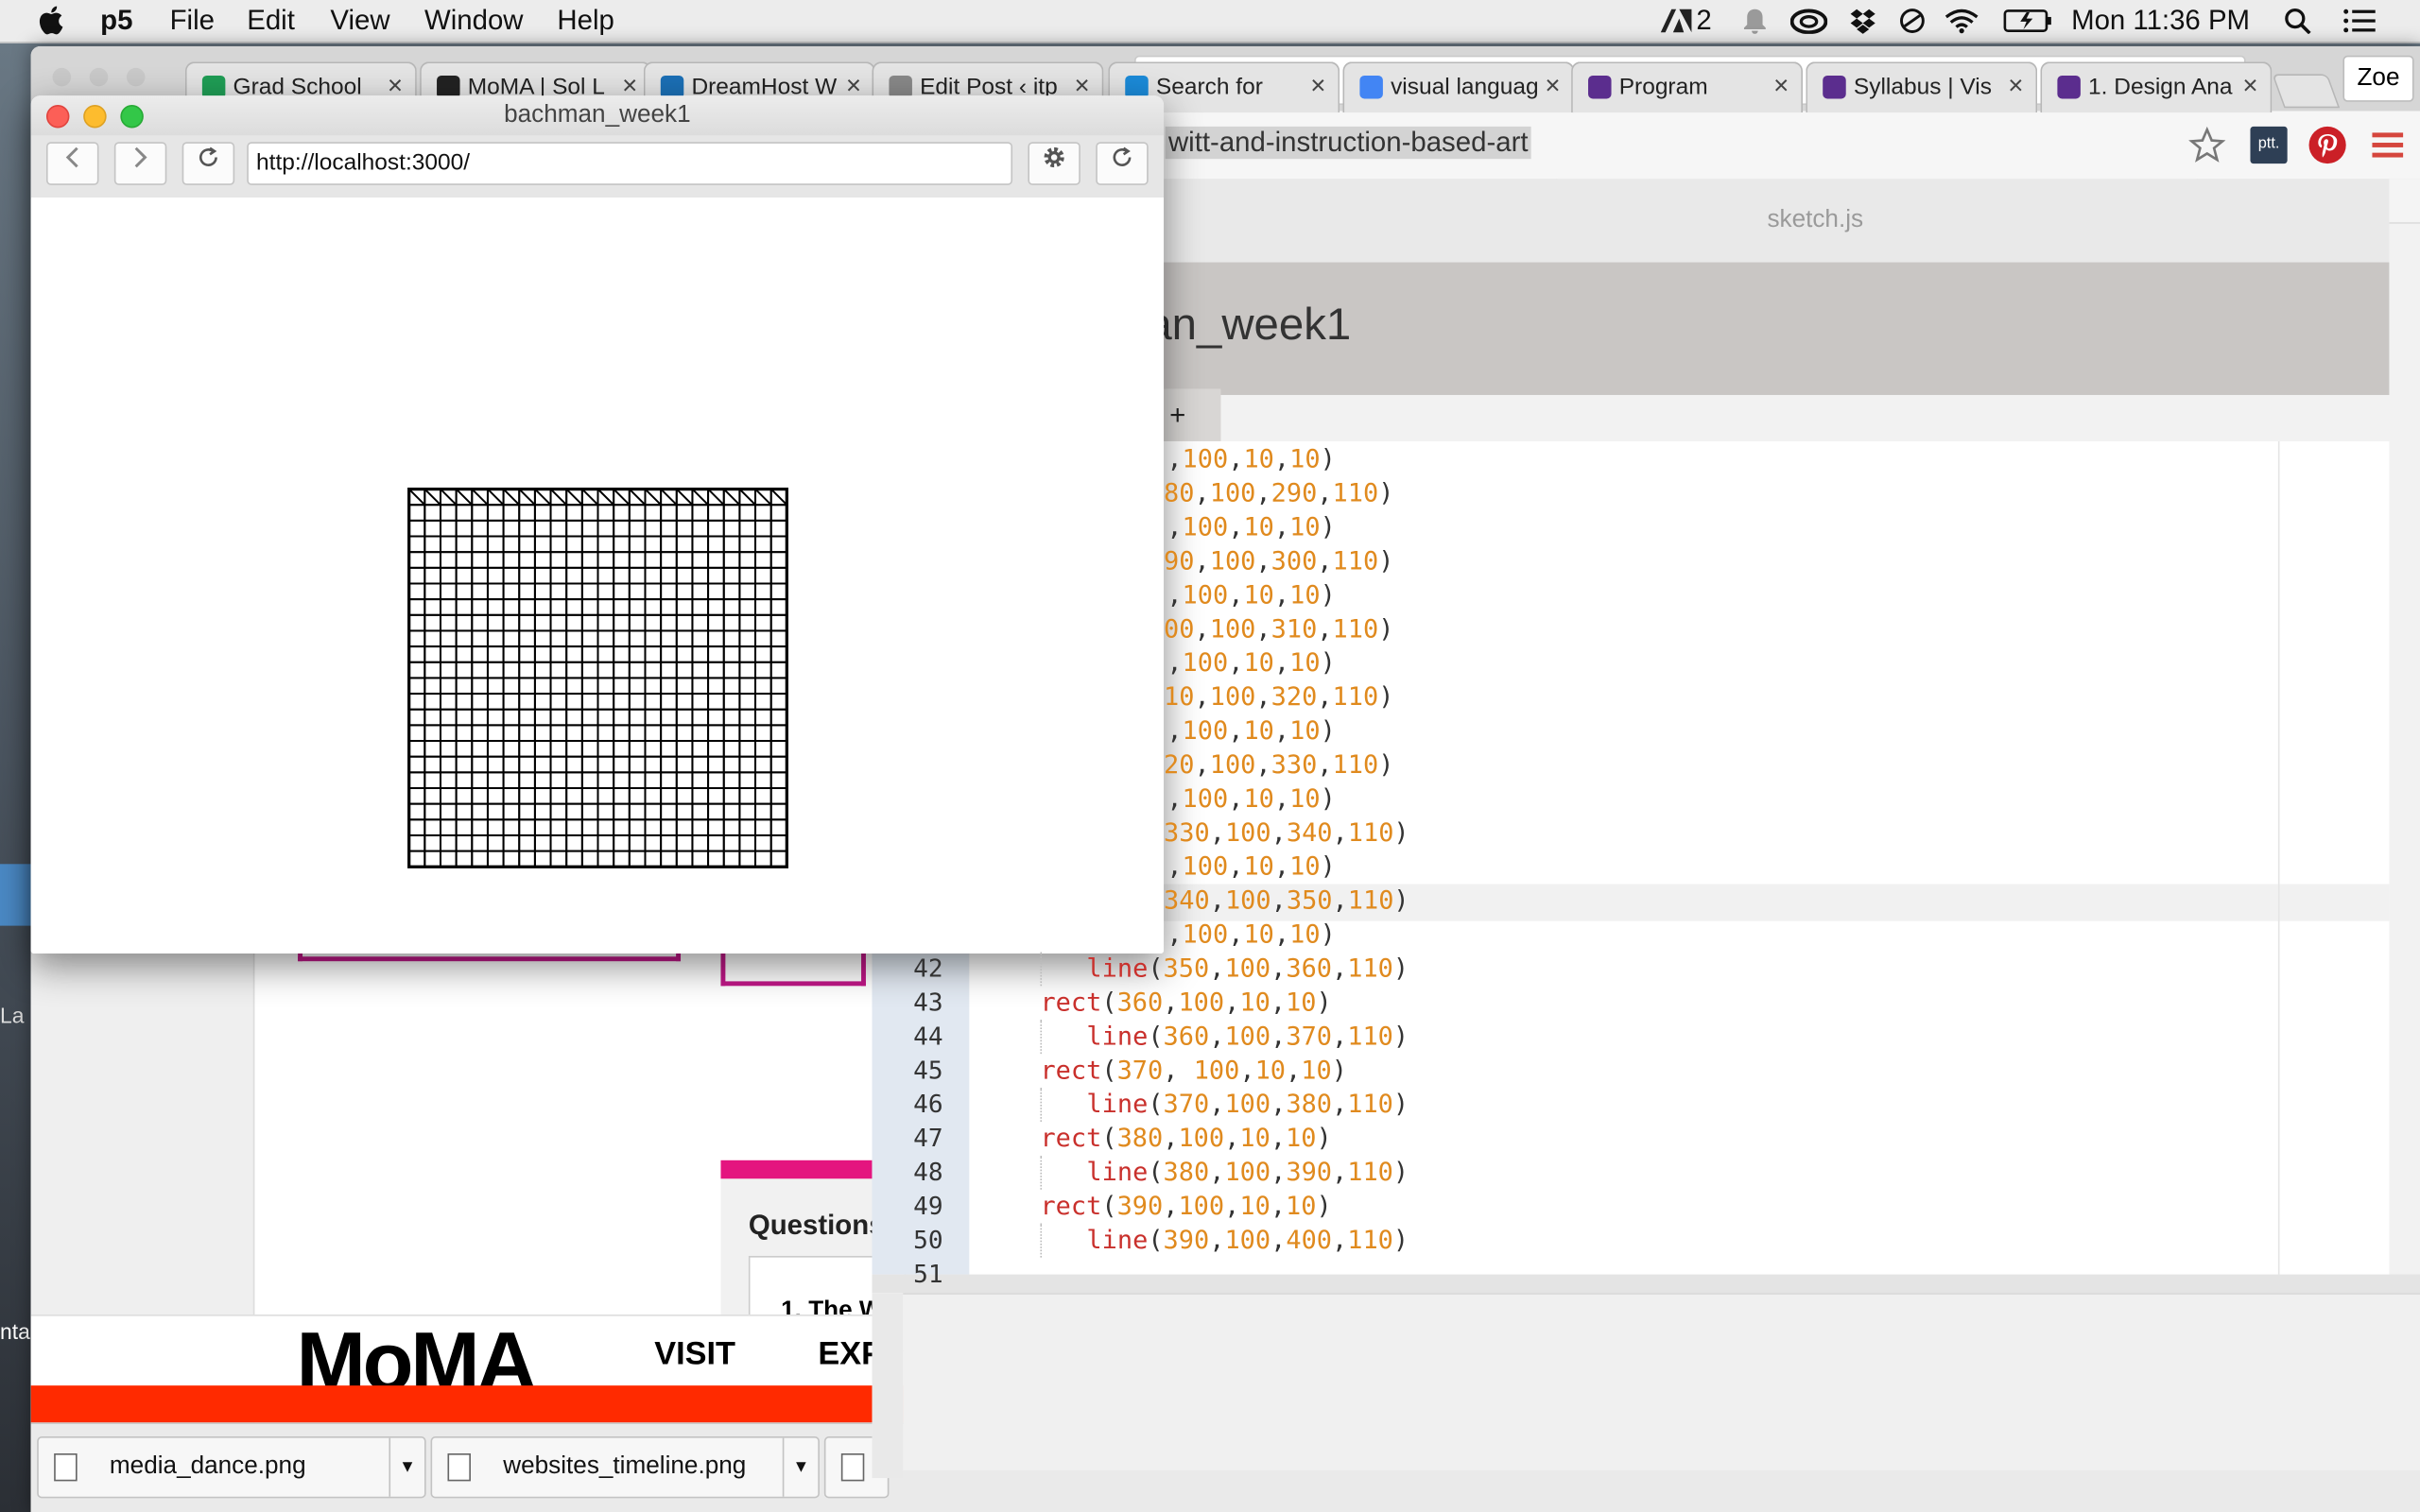 This screenshot has height=1512, width=2420. Describe the element at coordinates (359, 21) in the screenshot. I see `menu-view: View` at that location.